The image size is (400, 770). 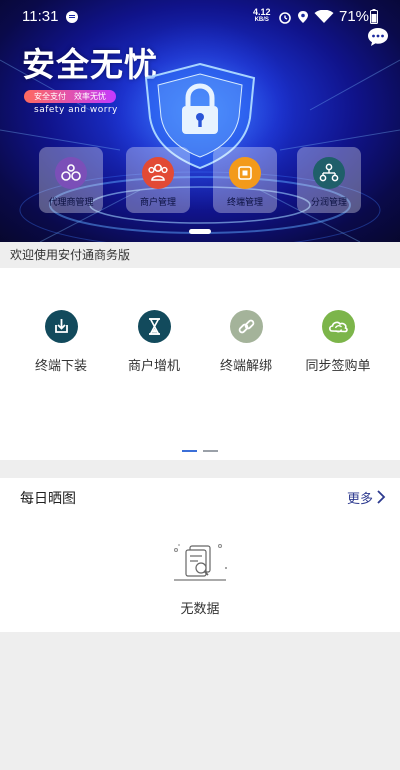 I want to click on profit-share-label: 分润管理, so click(x=328, y=203).